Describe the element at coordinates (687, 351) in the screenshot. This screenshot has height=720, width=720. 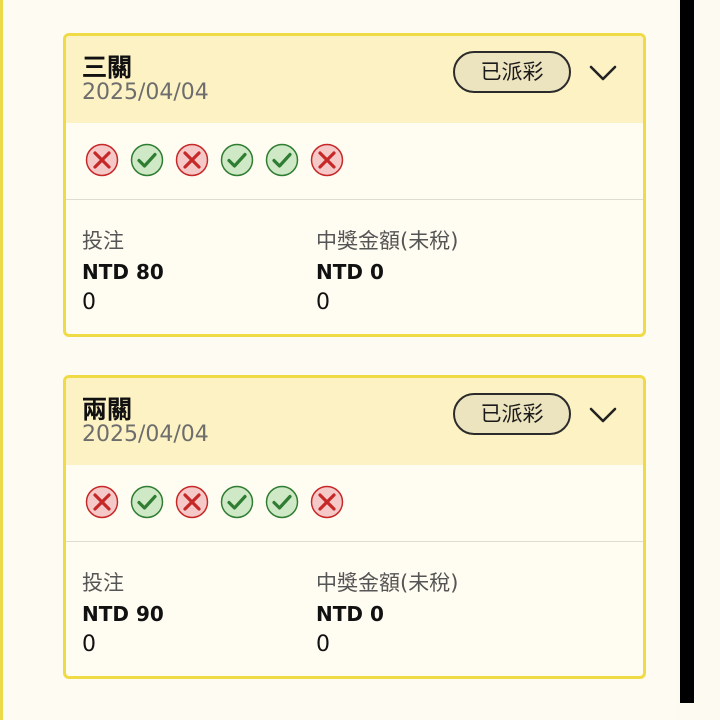
I see `scrollbar` at that location.